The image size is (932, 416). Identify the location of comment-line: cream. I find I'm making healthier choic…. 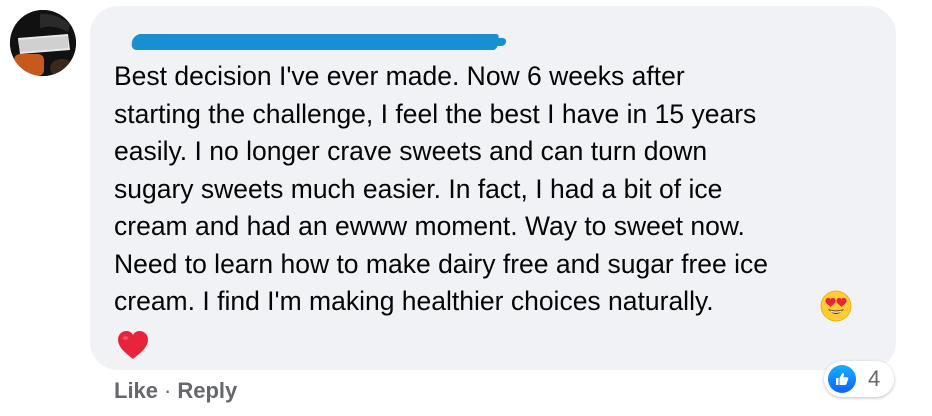
(414, 301).